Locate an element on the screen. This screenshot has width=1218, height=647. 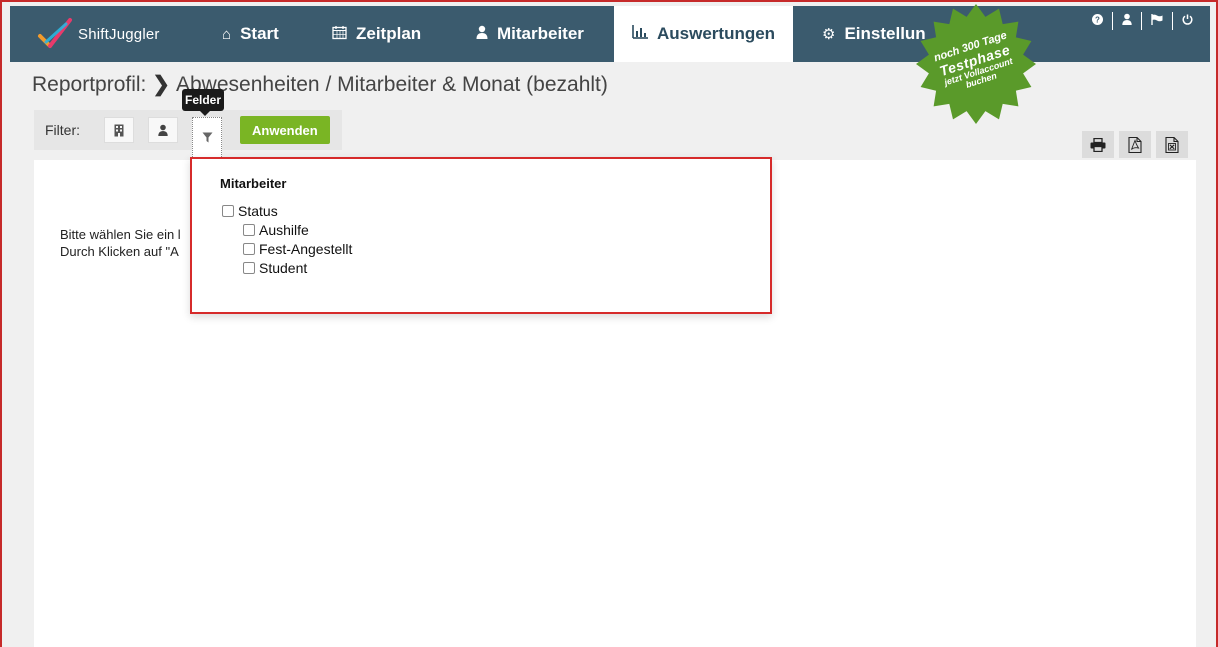
flag-icon is located at coordinates (1157, 21).